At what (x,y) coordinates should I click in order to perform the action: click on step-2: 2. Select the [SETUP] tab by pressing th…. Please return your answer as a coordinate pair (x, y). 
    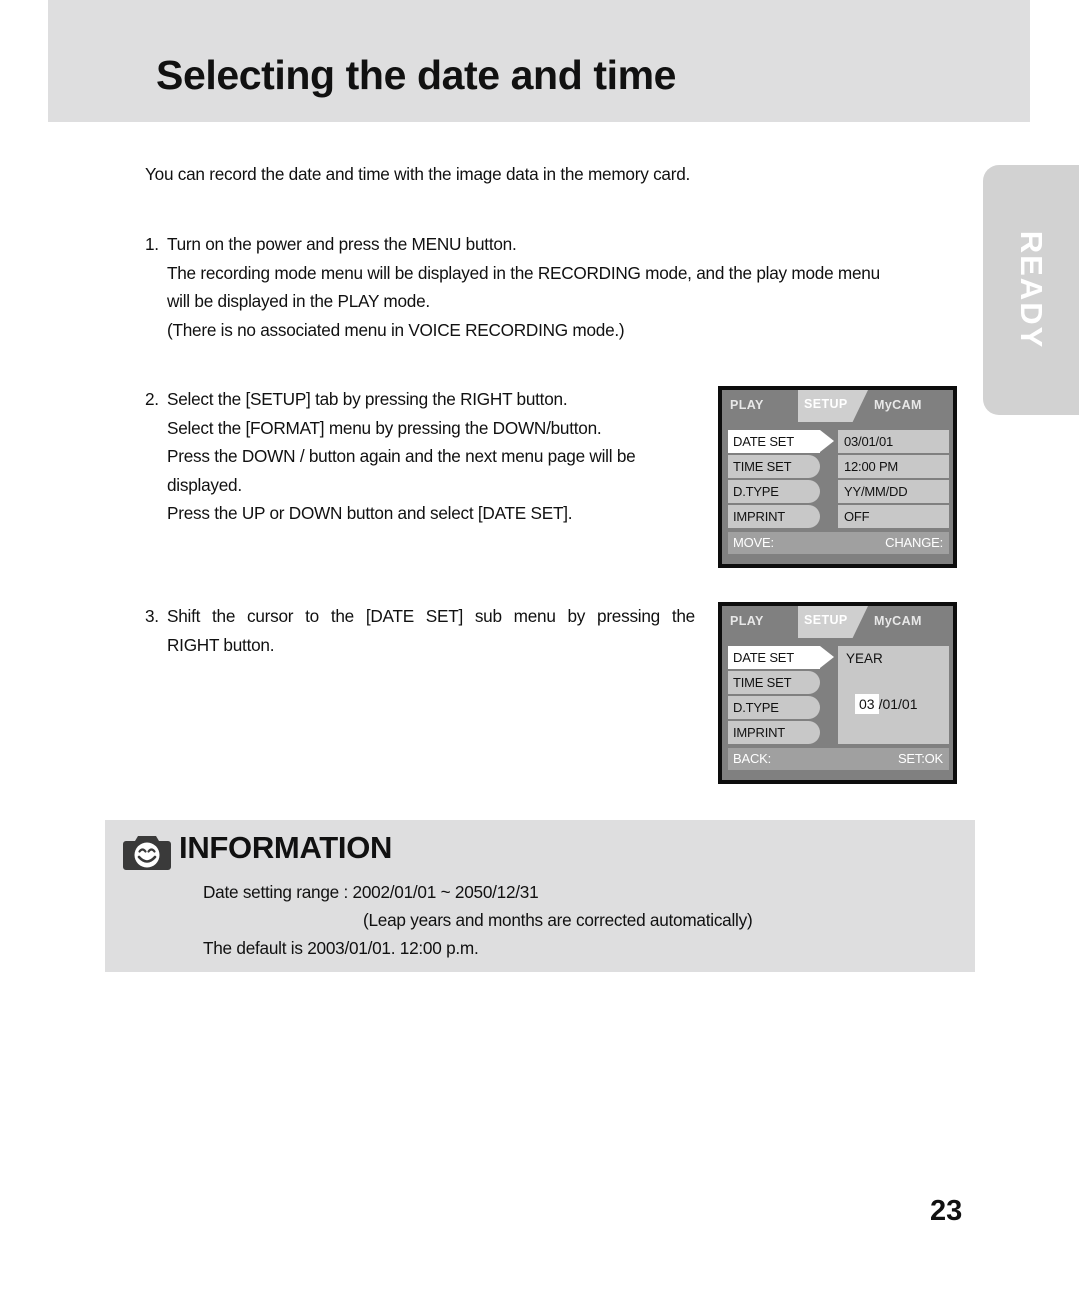
    Looking at the image, I should click on (425, 456).